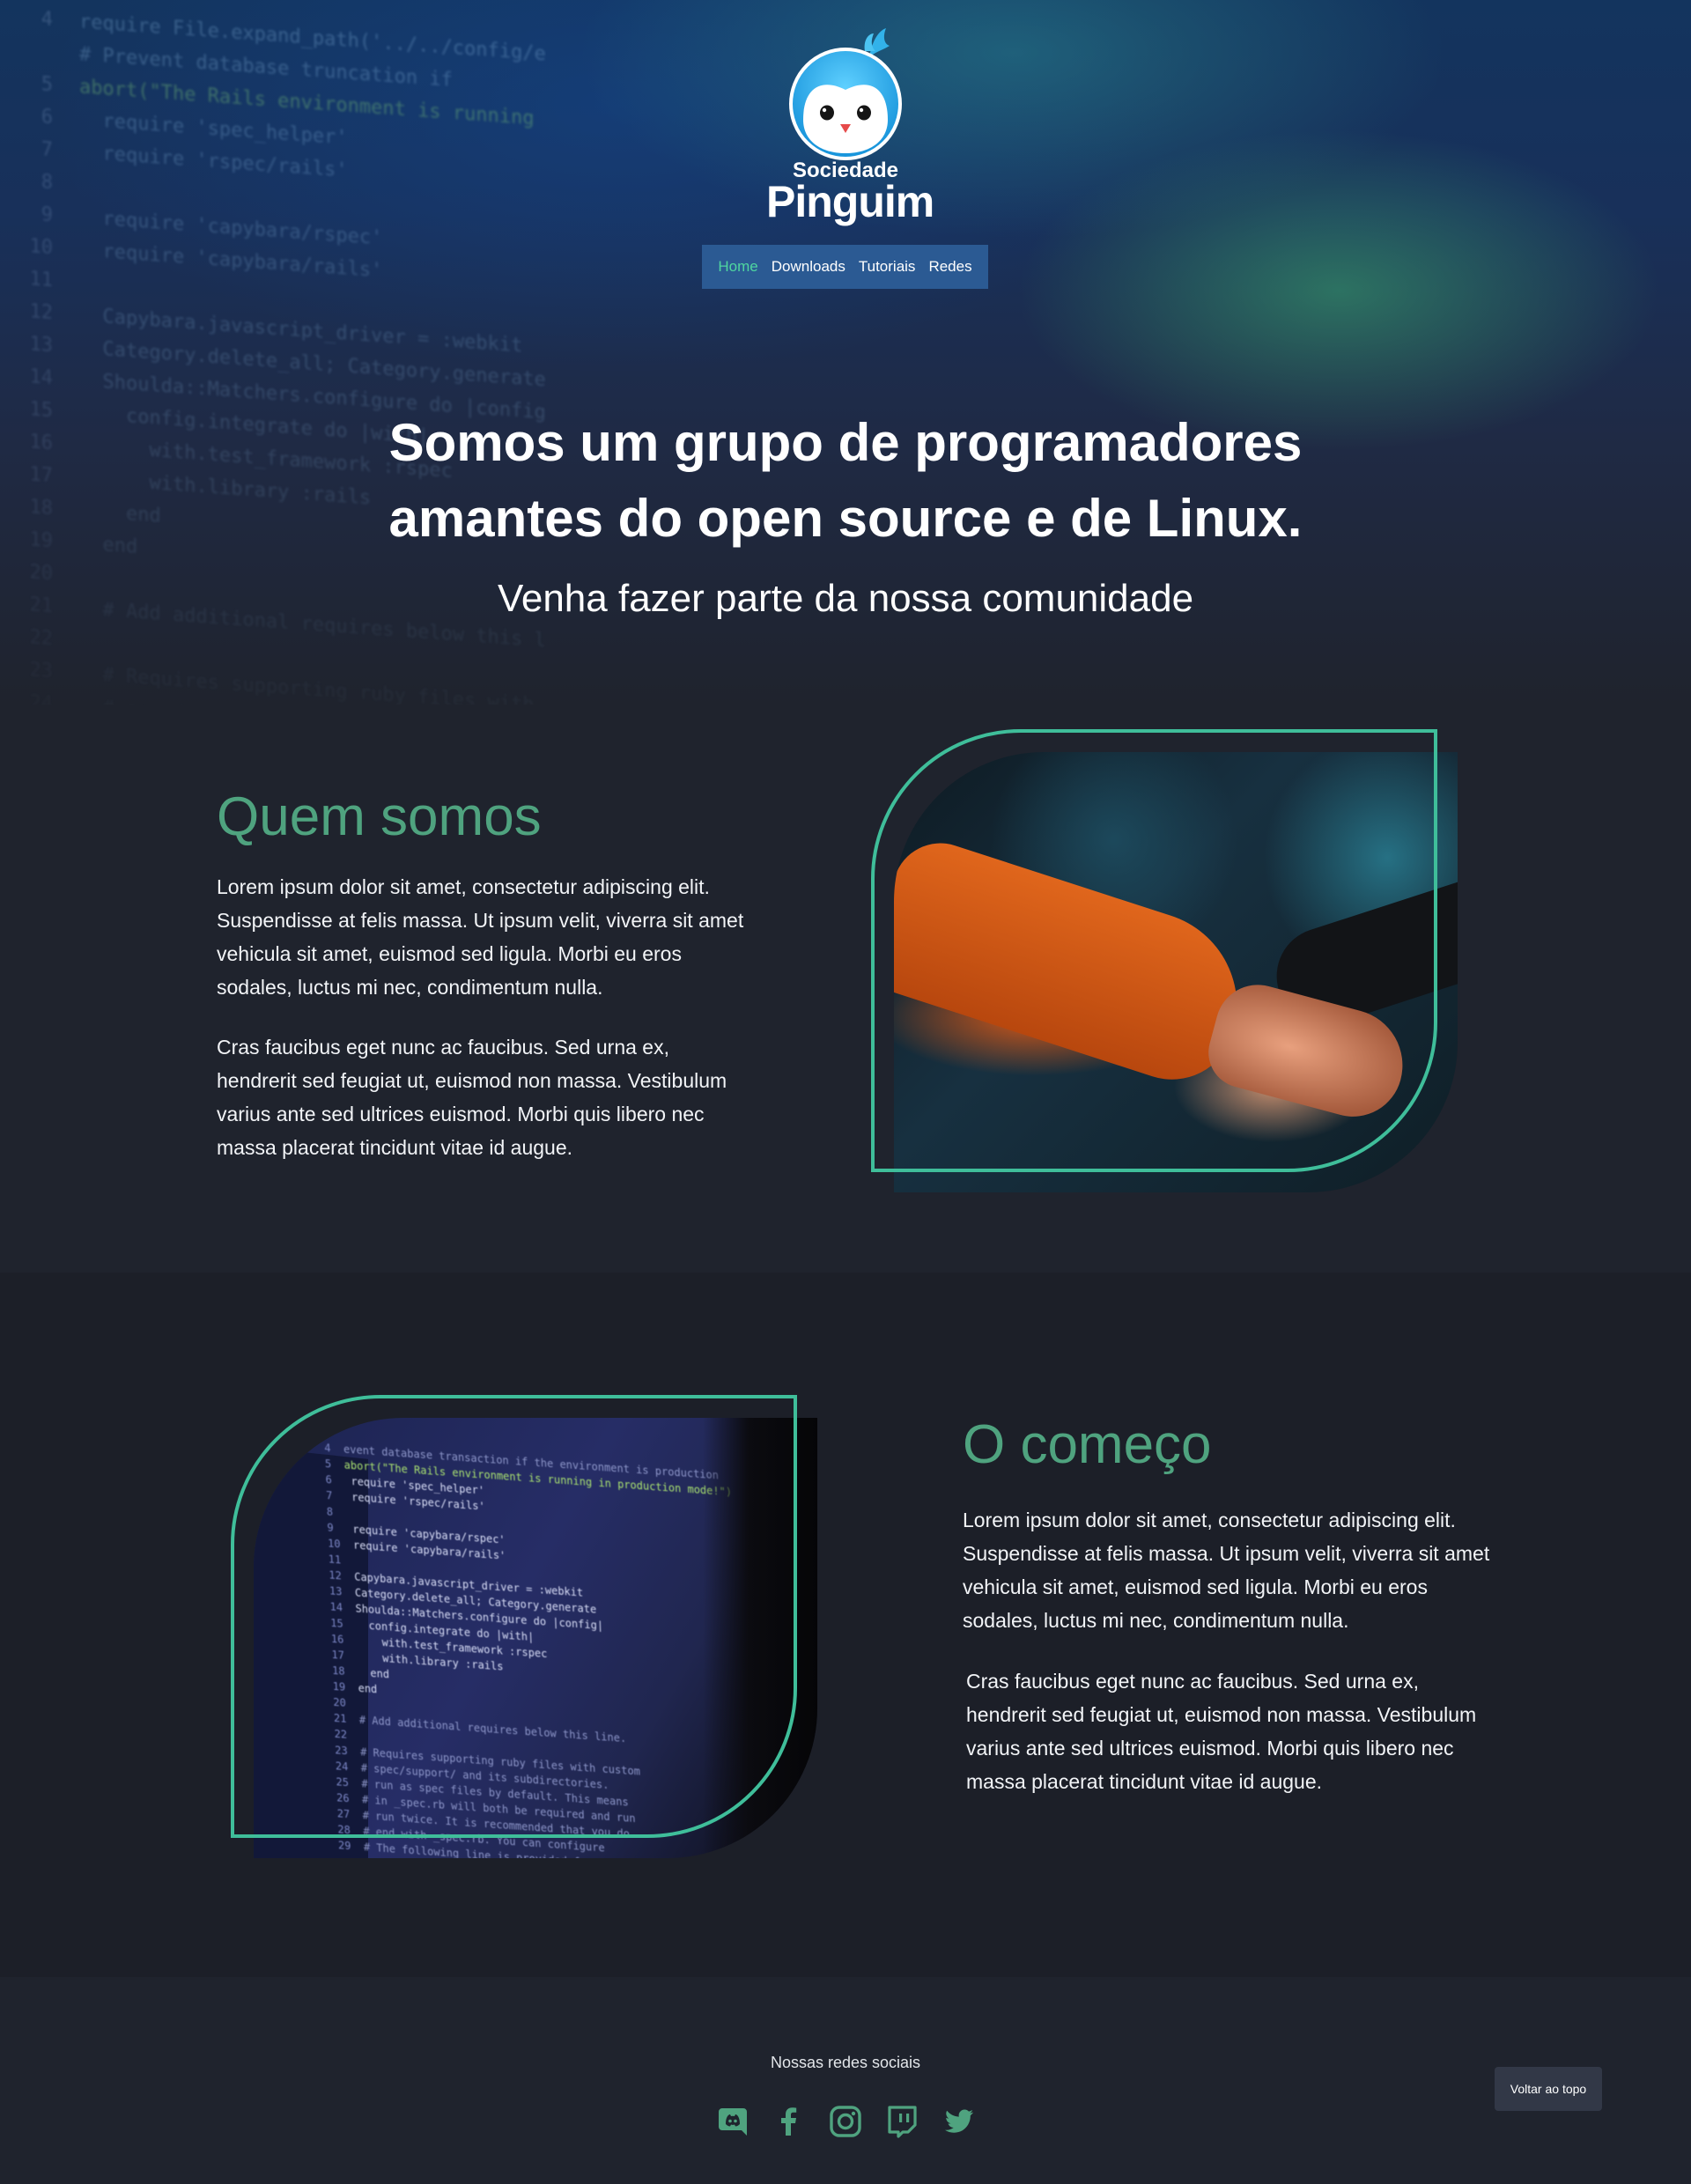 This screenshot has height=2184, width=1691. I want to click on twitter-icon, so click(959, 2121).